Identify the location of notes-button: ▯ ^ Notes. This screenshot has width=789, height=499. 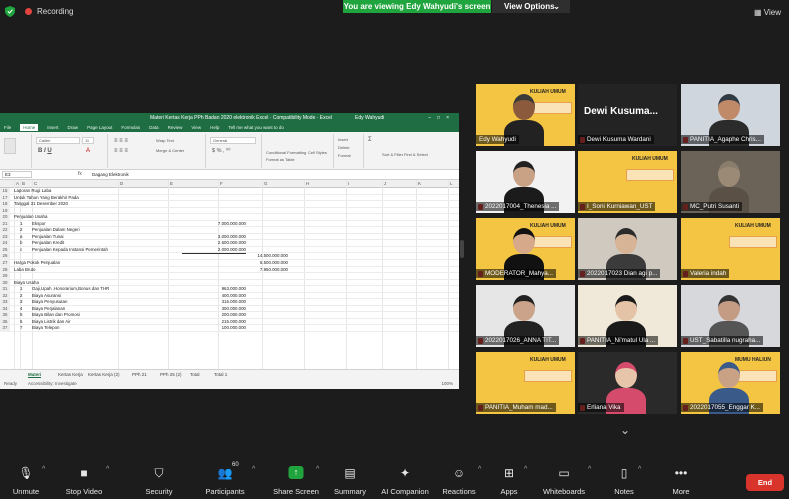
(625, 478).